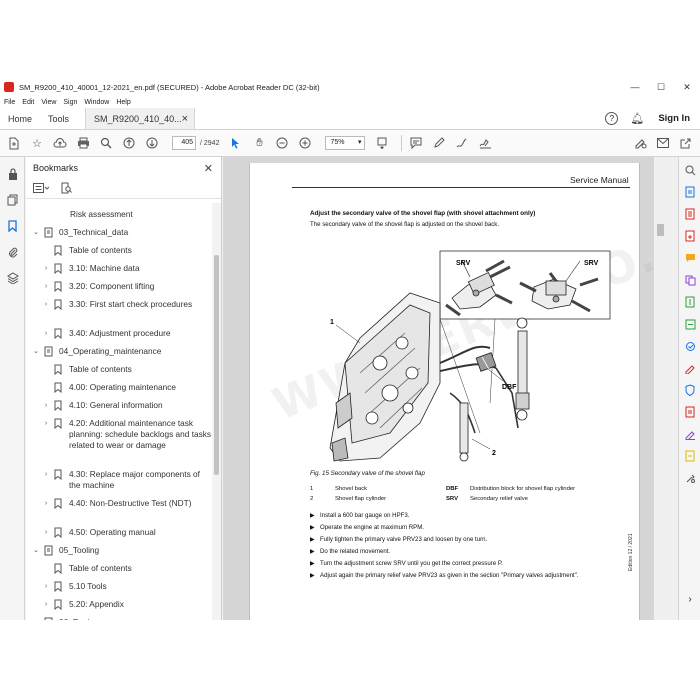 Image resolution: width=700 pixels, height=700 pixels. What do you see at coordinates (345, 143) in the screenshot?
I see `zoom-level-select: 75%` at bounding box center [345, 143].